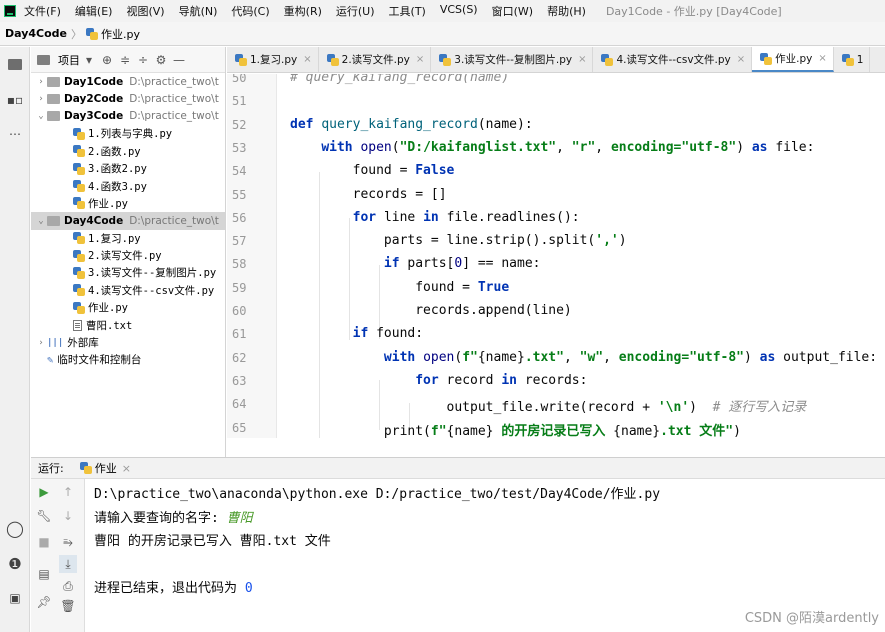  I want to click on line-number: 54, so click(239, 171).